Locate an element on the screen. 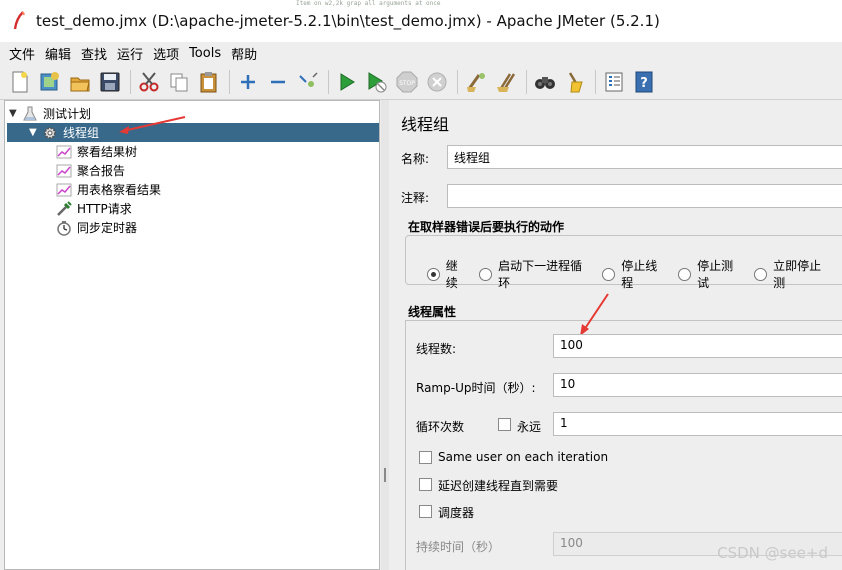 The width and height of the screenshot is (842, 570). clear-all-icon is located at coordinates (506, 82).